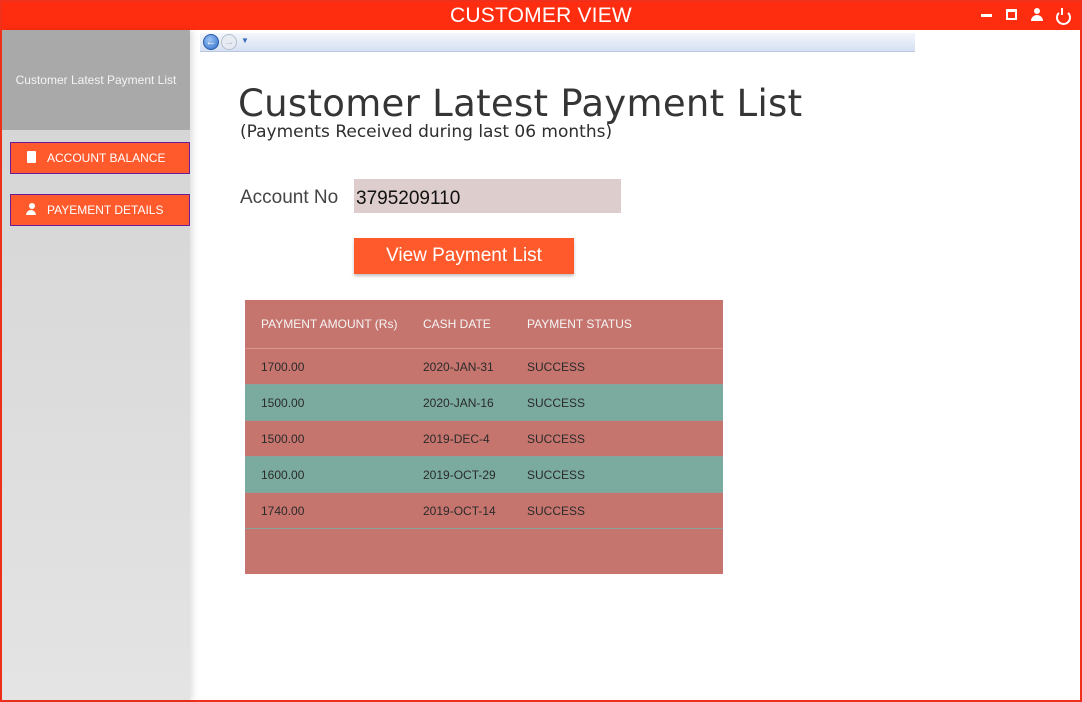  Describe the element at coordinates (1011, 14) in the screenshot. I see `maximize-icon` at that location.